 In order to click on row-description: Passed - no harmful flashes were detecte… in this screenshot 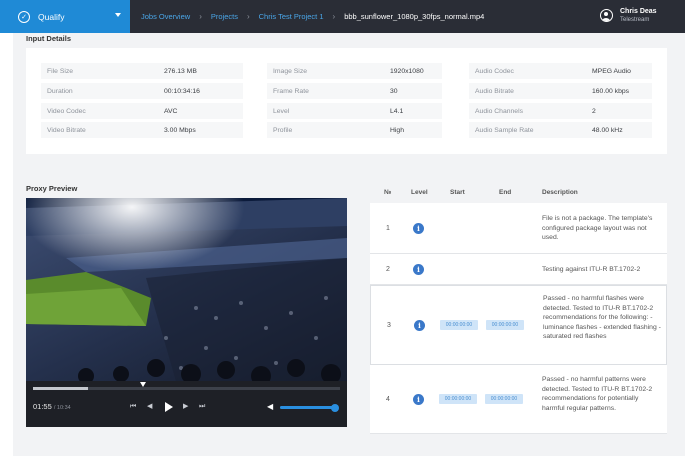, I will do `click(602, 317)`.